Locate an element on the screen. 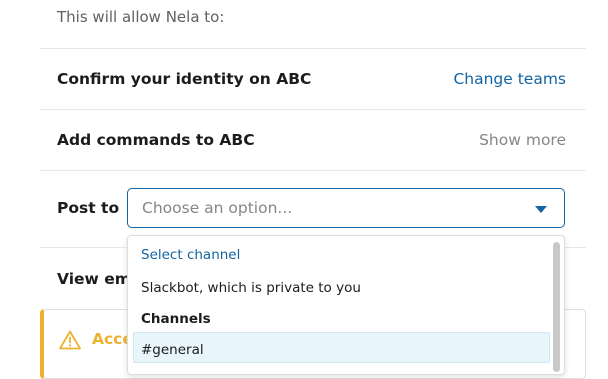  intro-text: This will allow Nela to: is located at coordinates (141, 17).